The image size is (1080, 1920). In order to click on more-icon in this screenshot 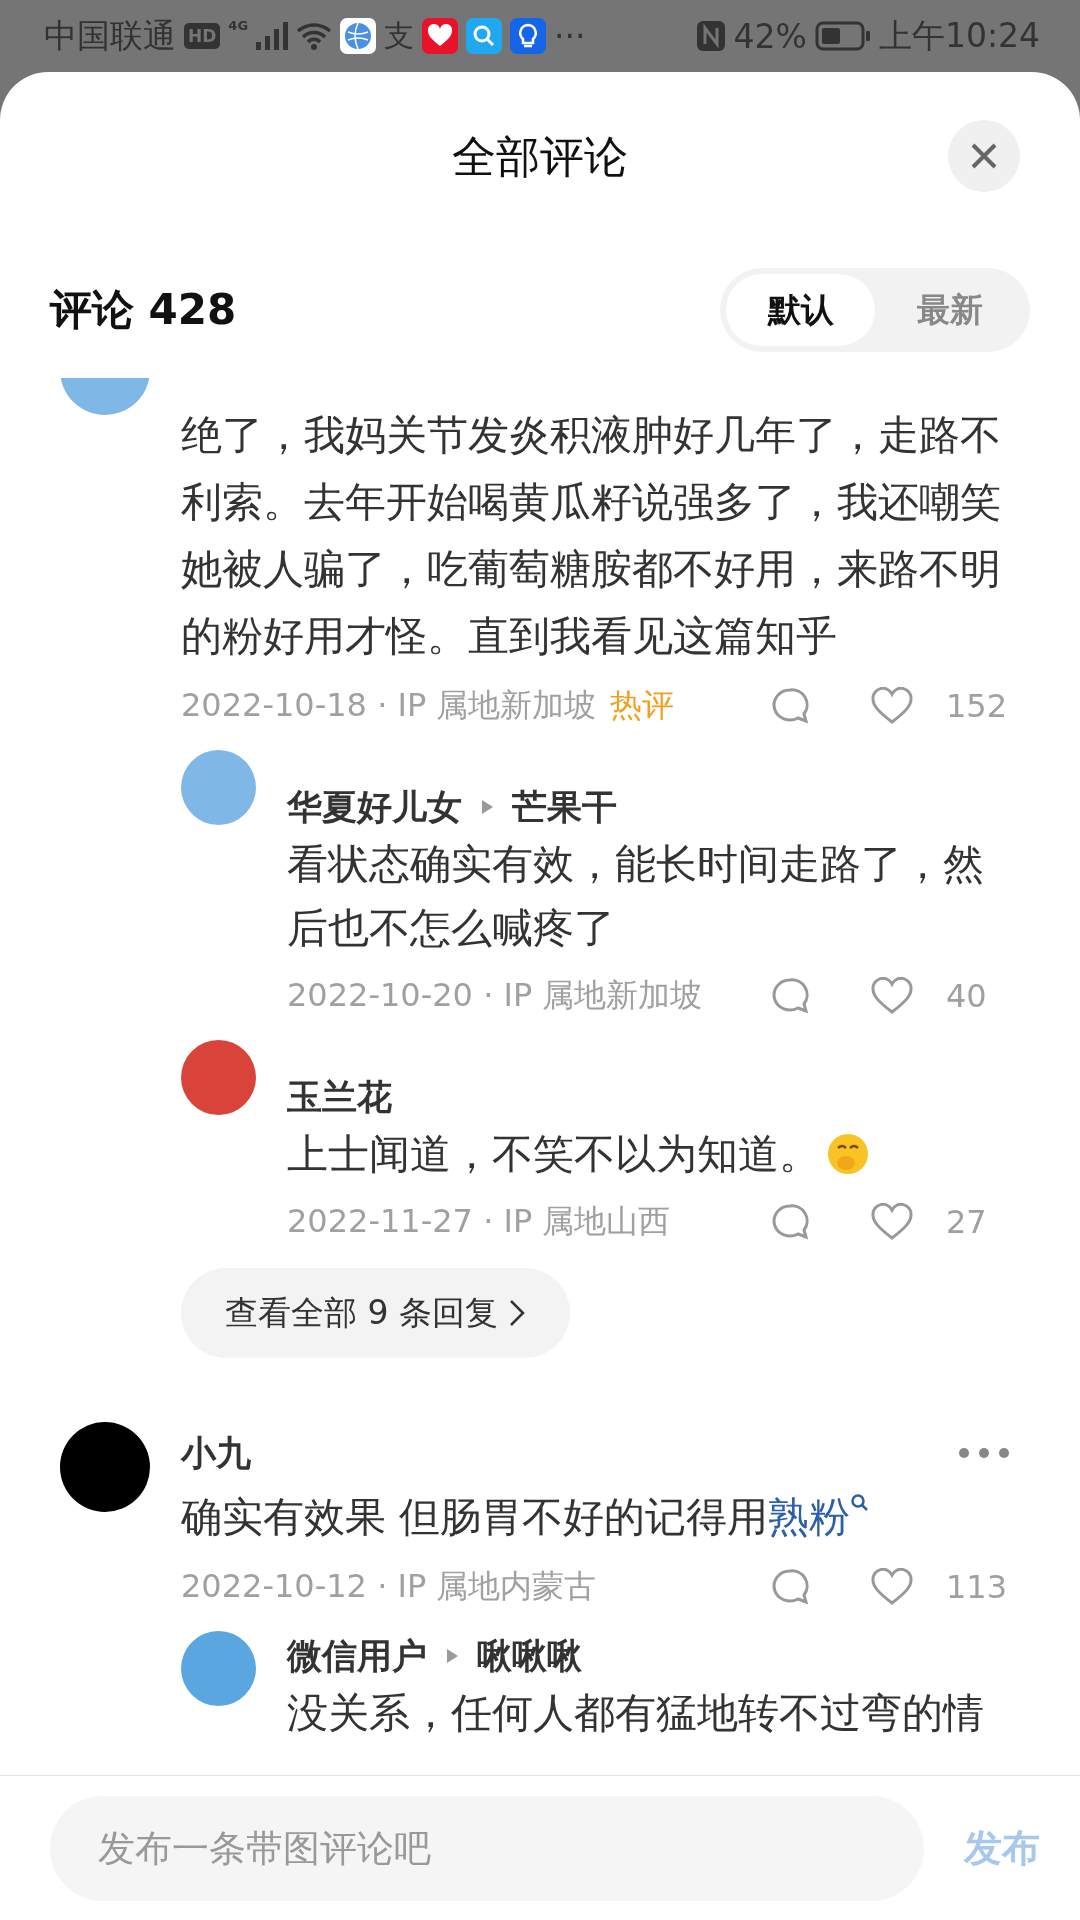, I will do `click(984, 1453)`.